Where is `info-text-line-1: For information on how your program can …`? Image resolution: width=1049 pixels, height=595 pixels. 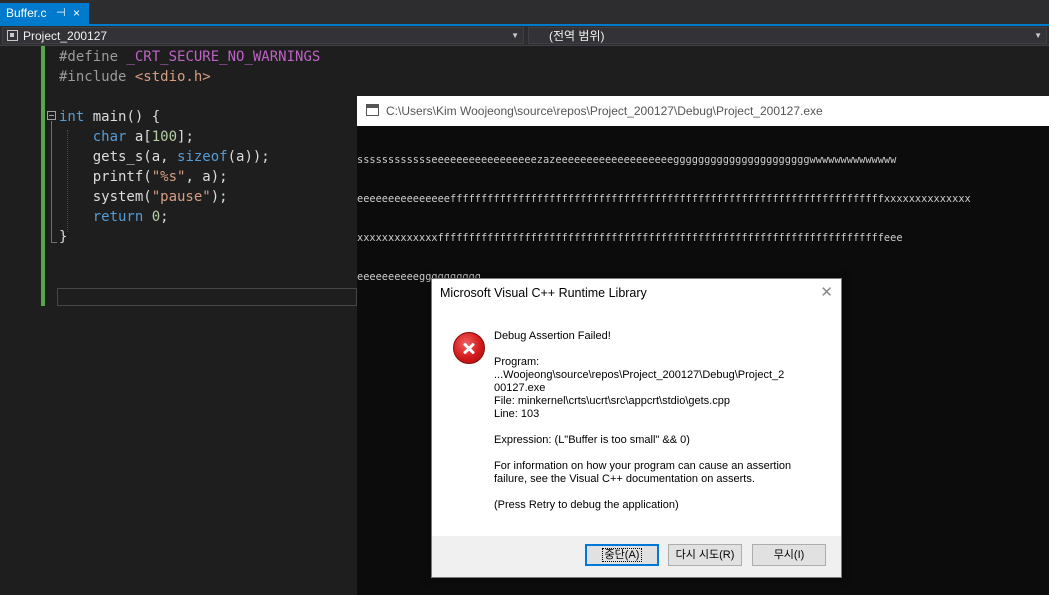 info-text-line-1: For information on how your program can … is located at coordinates (643, 466).